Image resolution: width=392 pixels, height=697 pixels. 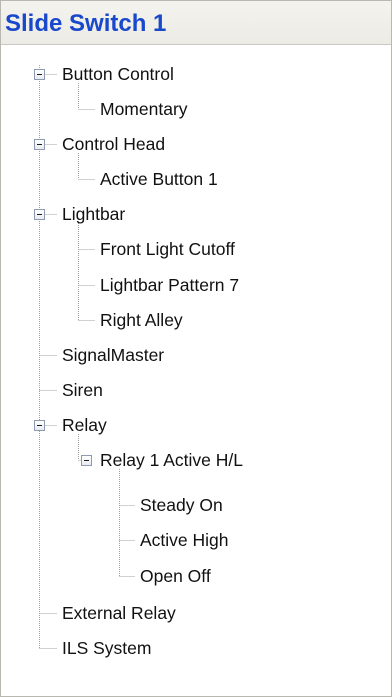 What do you see at coordinates (113, 355) in the screenshot?
I see `tree-item-signalmaster: SignalMaster` at bounding box center [113, 355].